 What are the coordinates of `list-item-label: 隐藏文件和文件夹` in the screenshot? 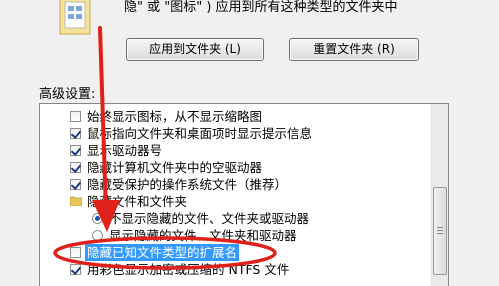 It's located at (137, 201).